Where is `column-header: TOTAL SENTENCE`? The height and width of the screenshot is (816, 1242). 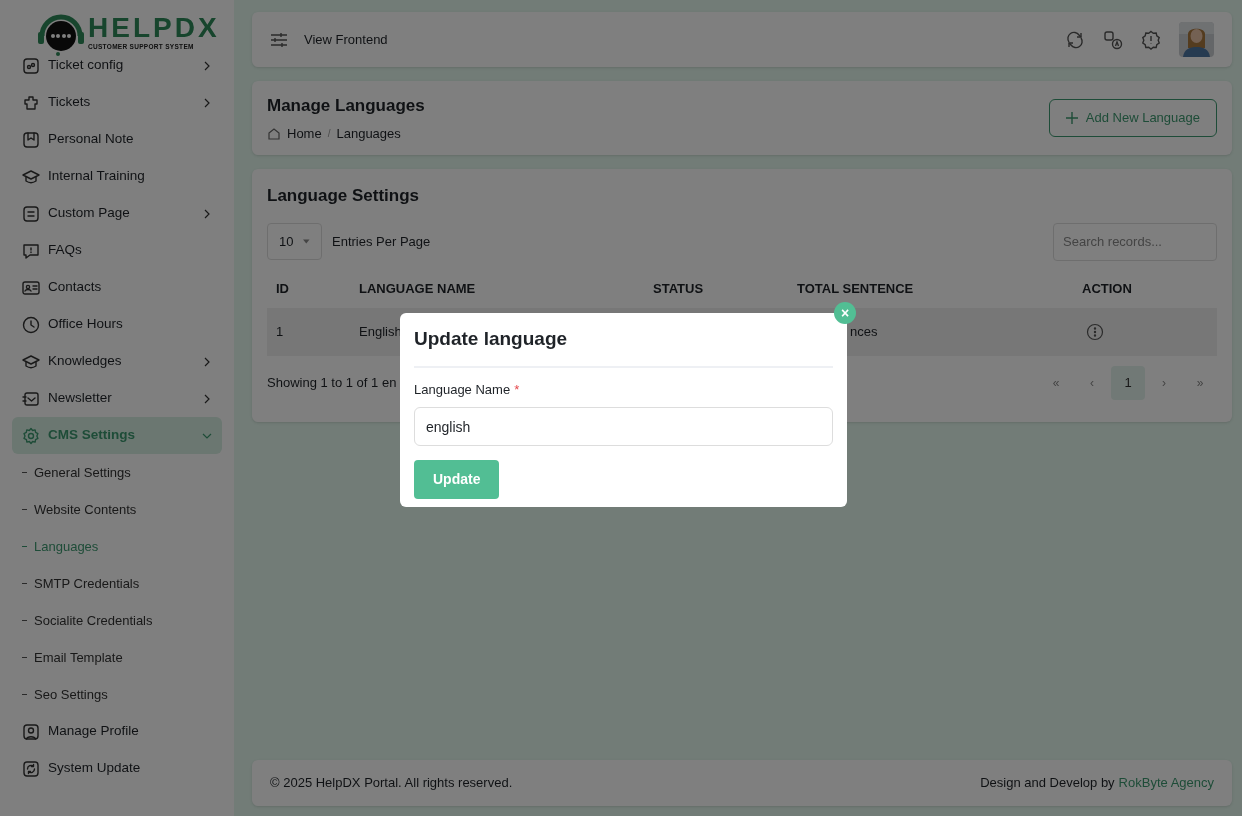
column-header: TOTAL SENTENCE is located at coordinates (855, 289).